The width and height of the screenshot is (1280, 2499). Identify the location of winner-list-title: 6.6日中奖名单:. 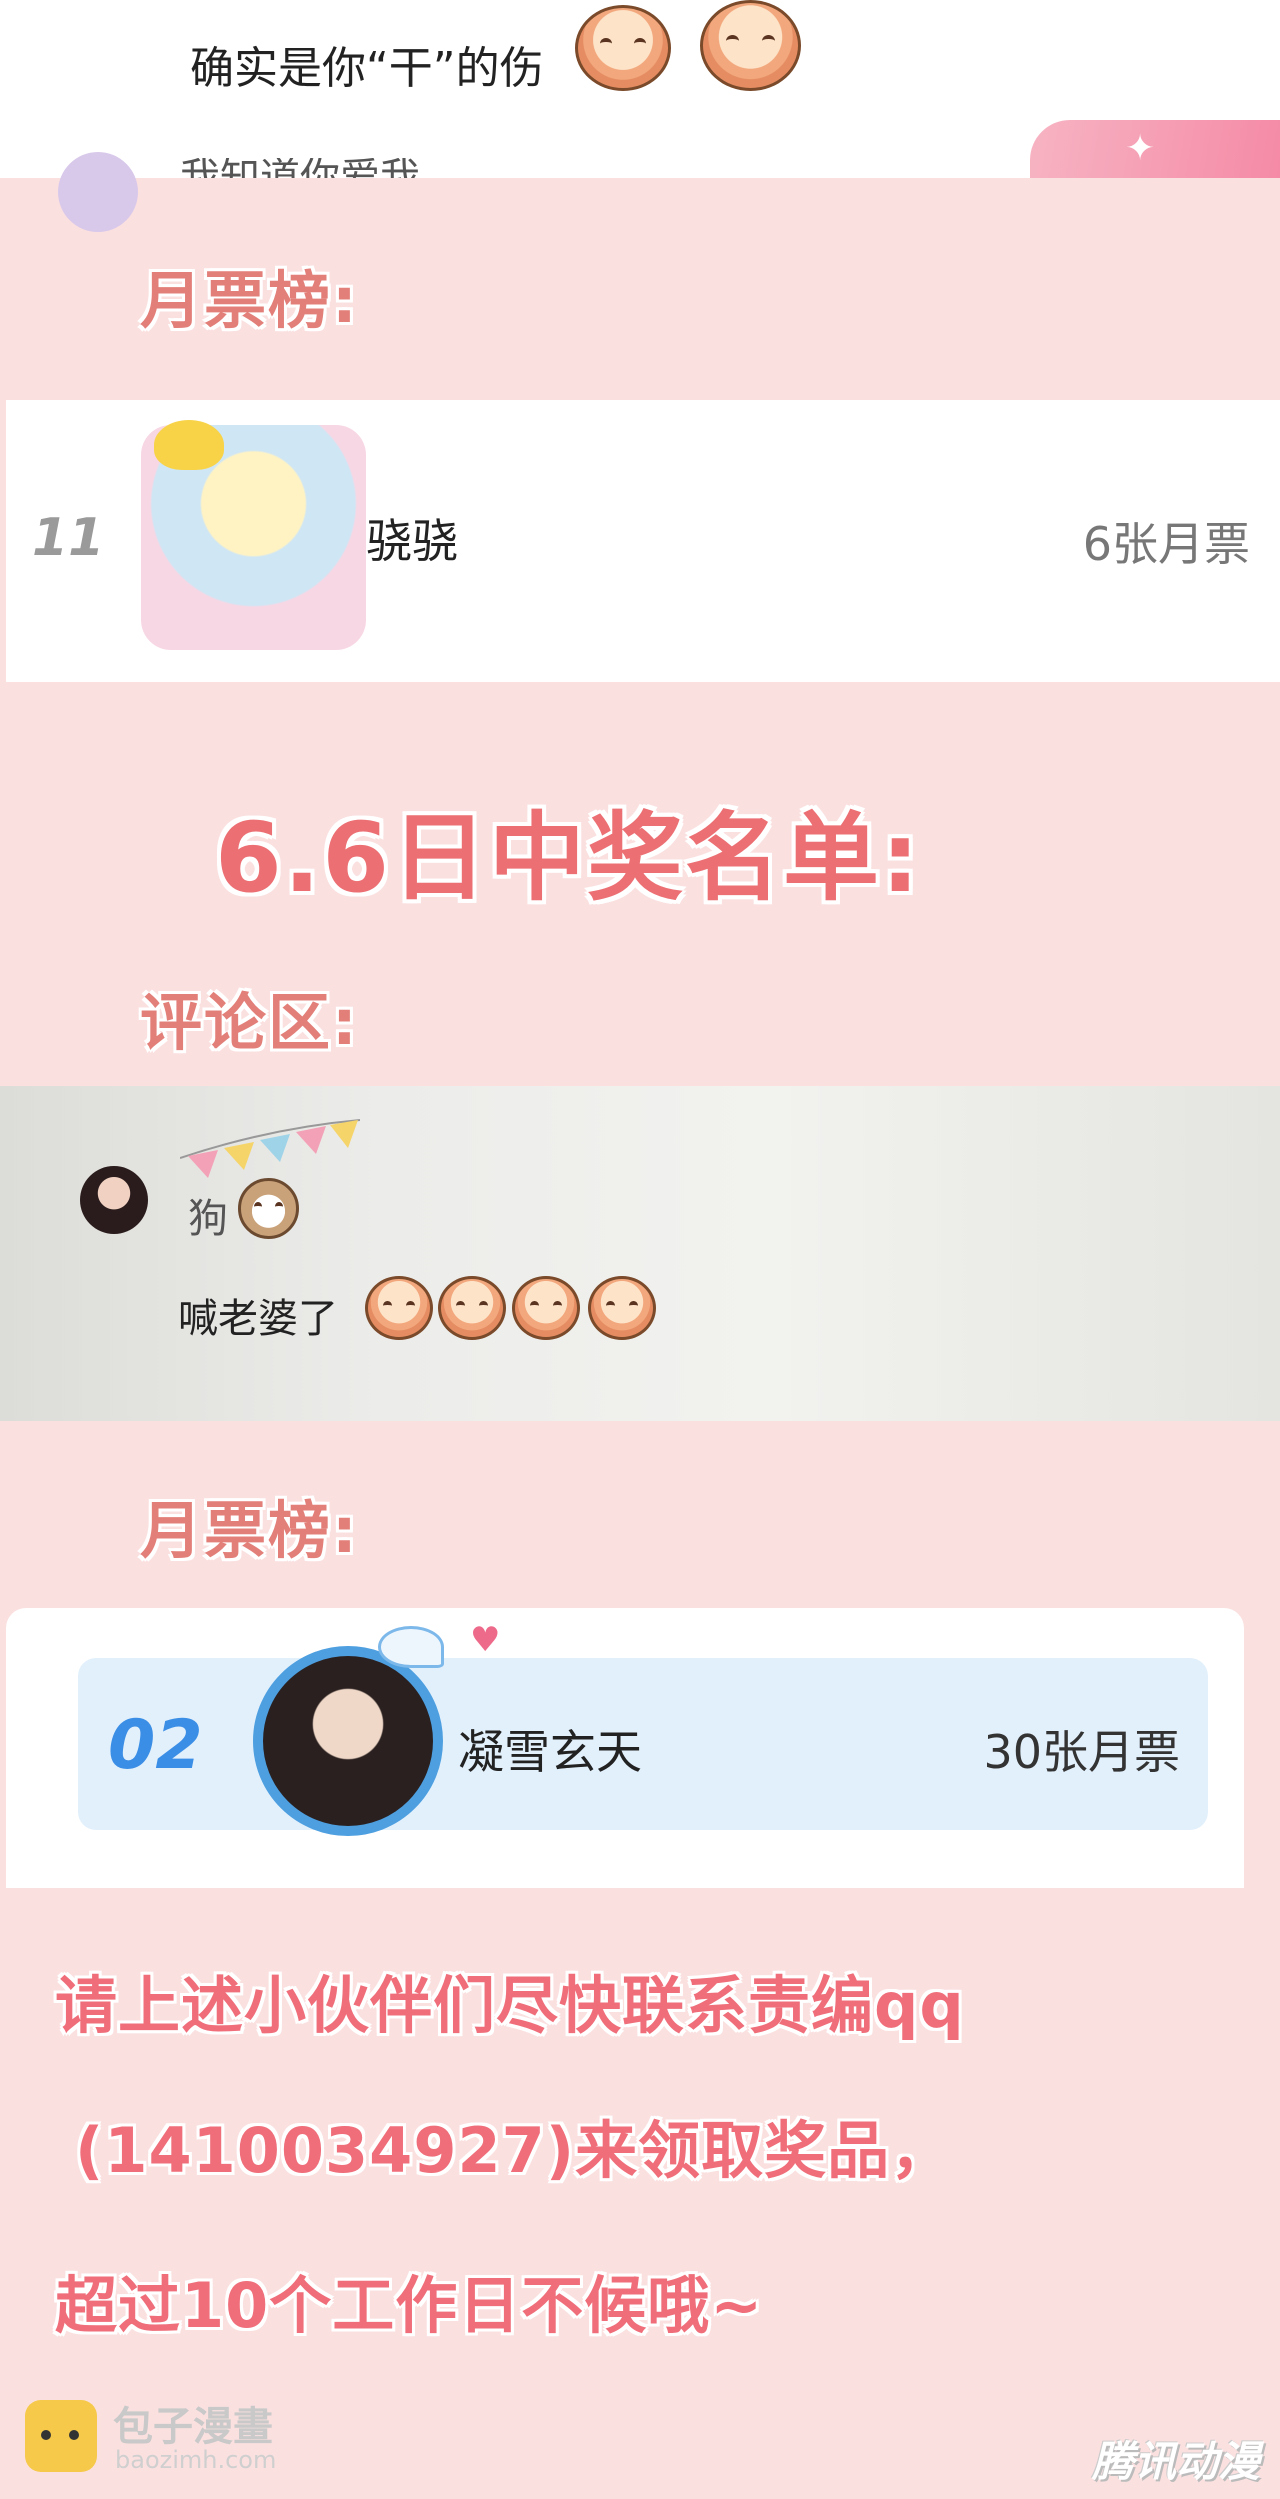
(568, 858).